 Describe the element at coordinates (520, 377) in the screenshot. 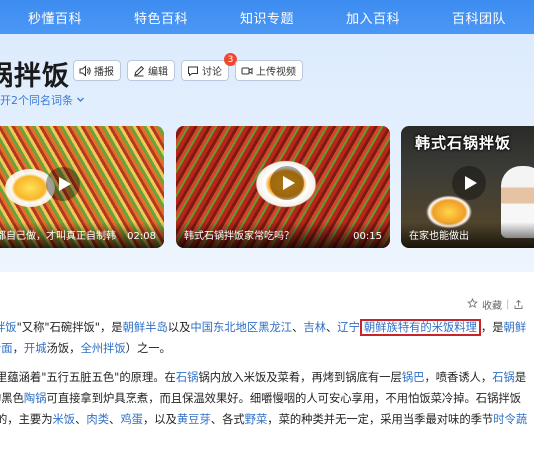

I see `article-text: 是` at that location.